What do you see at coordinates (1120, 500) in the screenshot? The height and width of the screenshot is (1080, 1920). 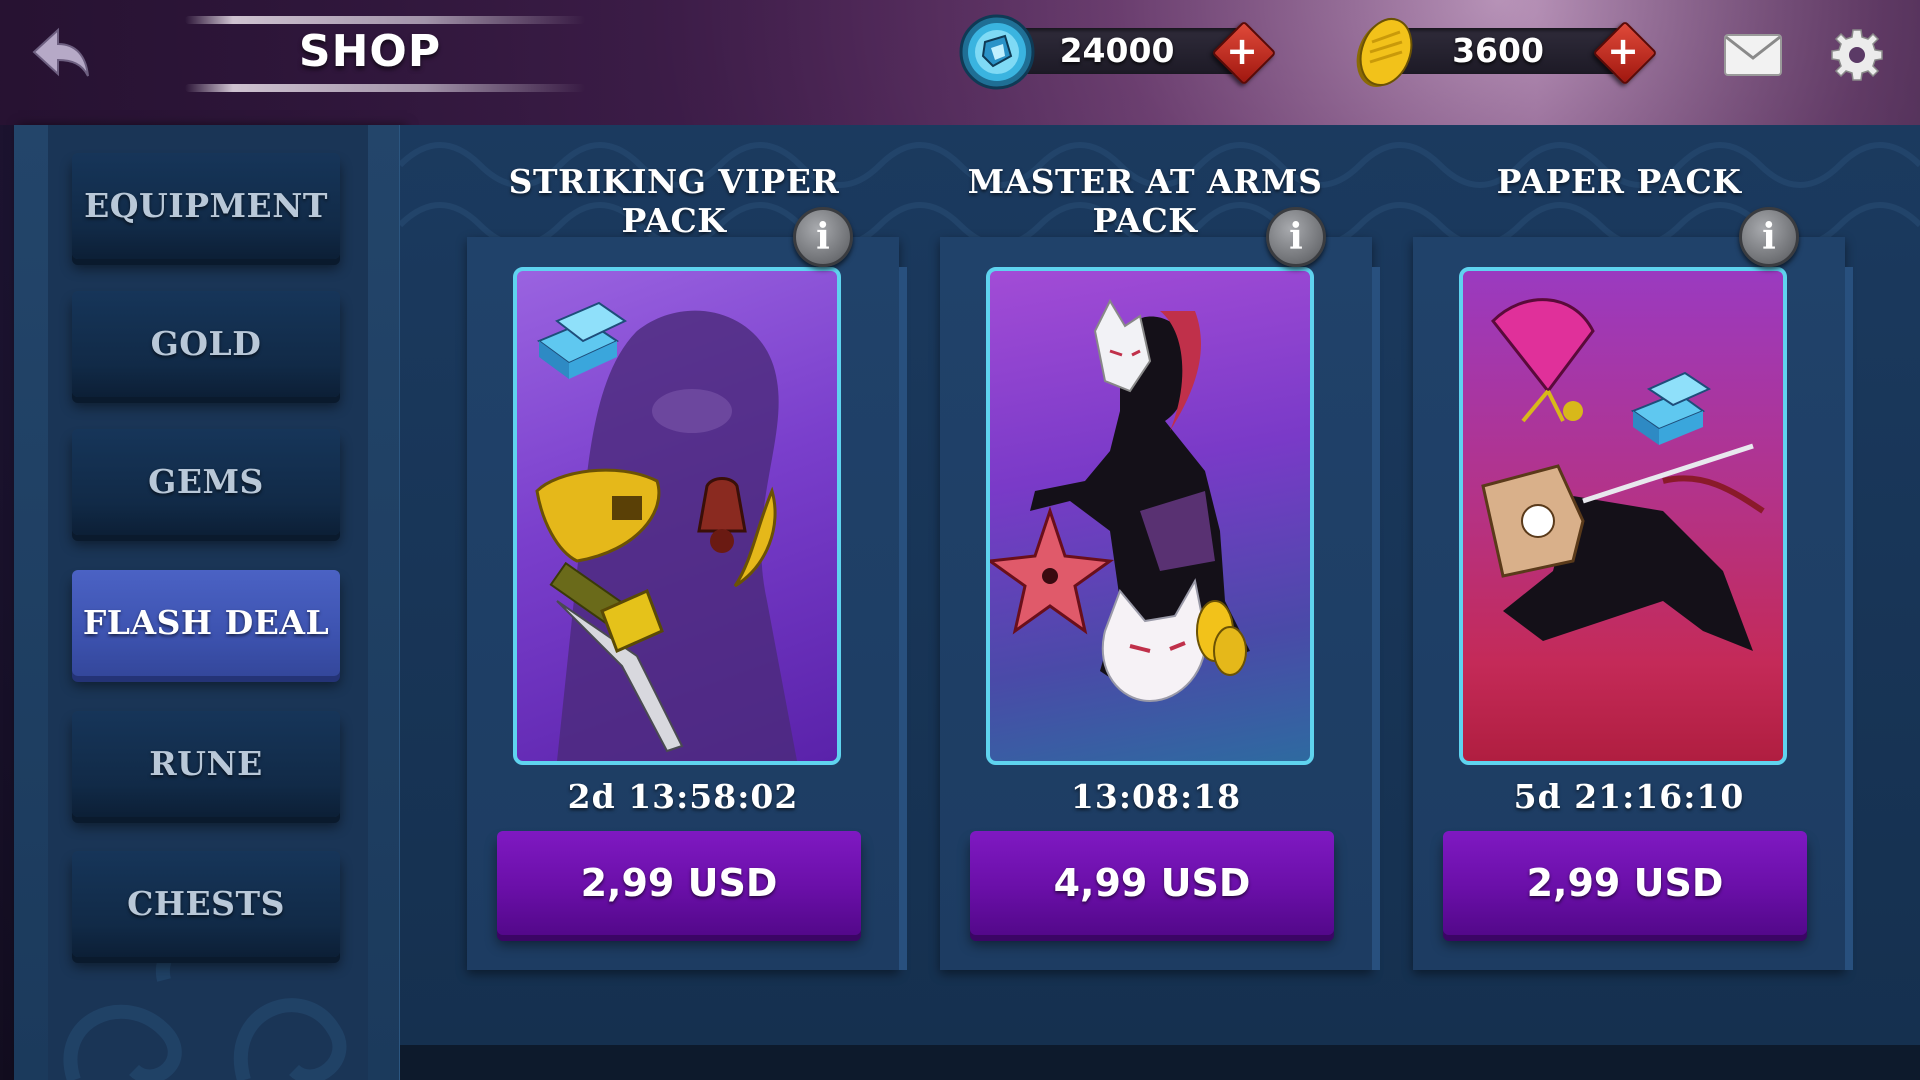 I see `master-at-arms-illustration` at bounding box center [1120, 500].